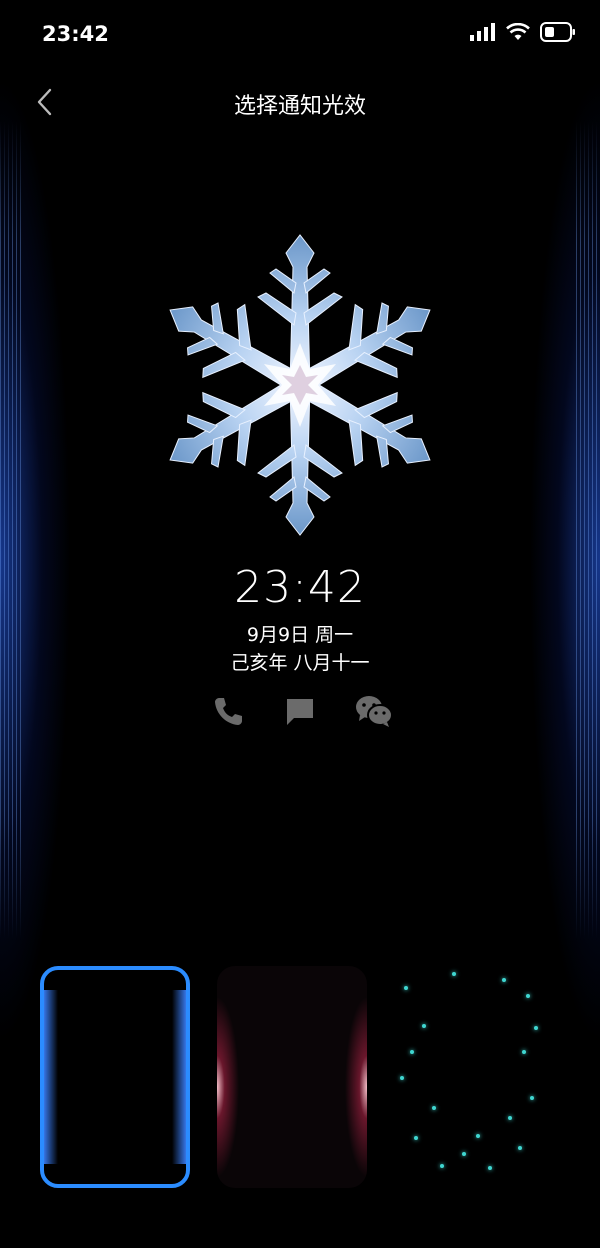 The image size is (600, 1248). Describe the element at coordinates (292, 1077) in the screenshot. I see `effect-option-red-edge` at that location.